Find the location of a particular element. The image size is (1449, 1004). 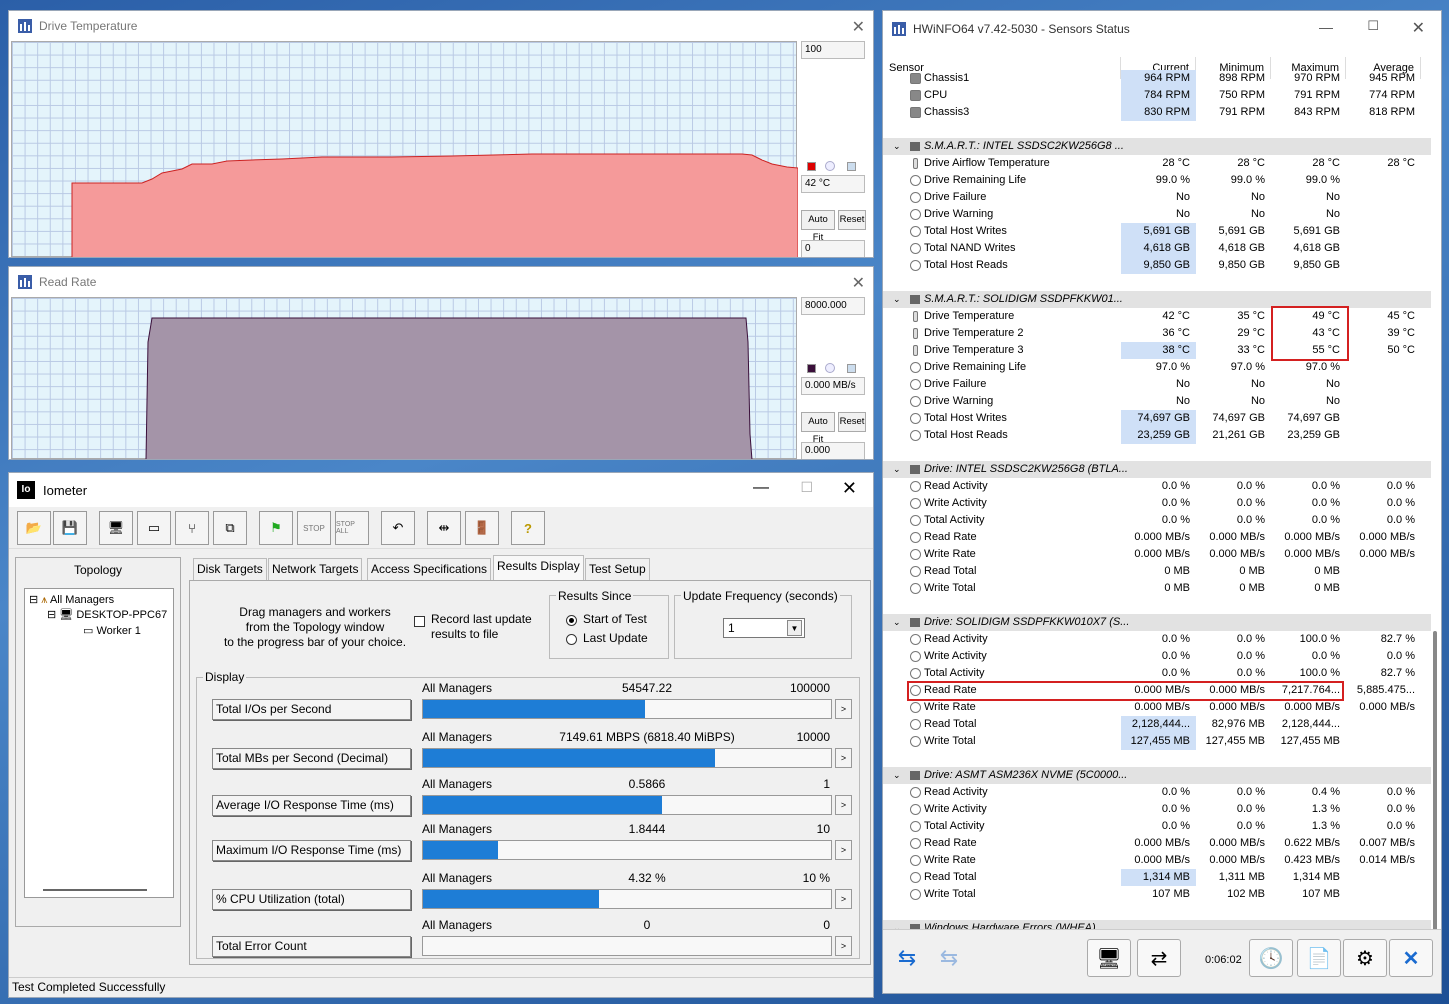

tab-access-specifications: Access Specifications is located at coordinates (429, 569).